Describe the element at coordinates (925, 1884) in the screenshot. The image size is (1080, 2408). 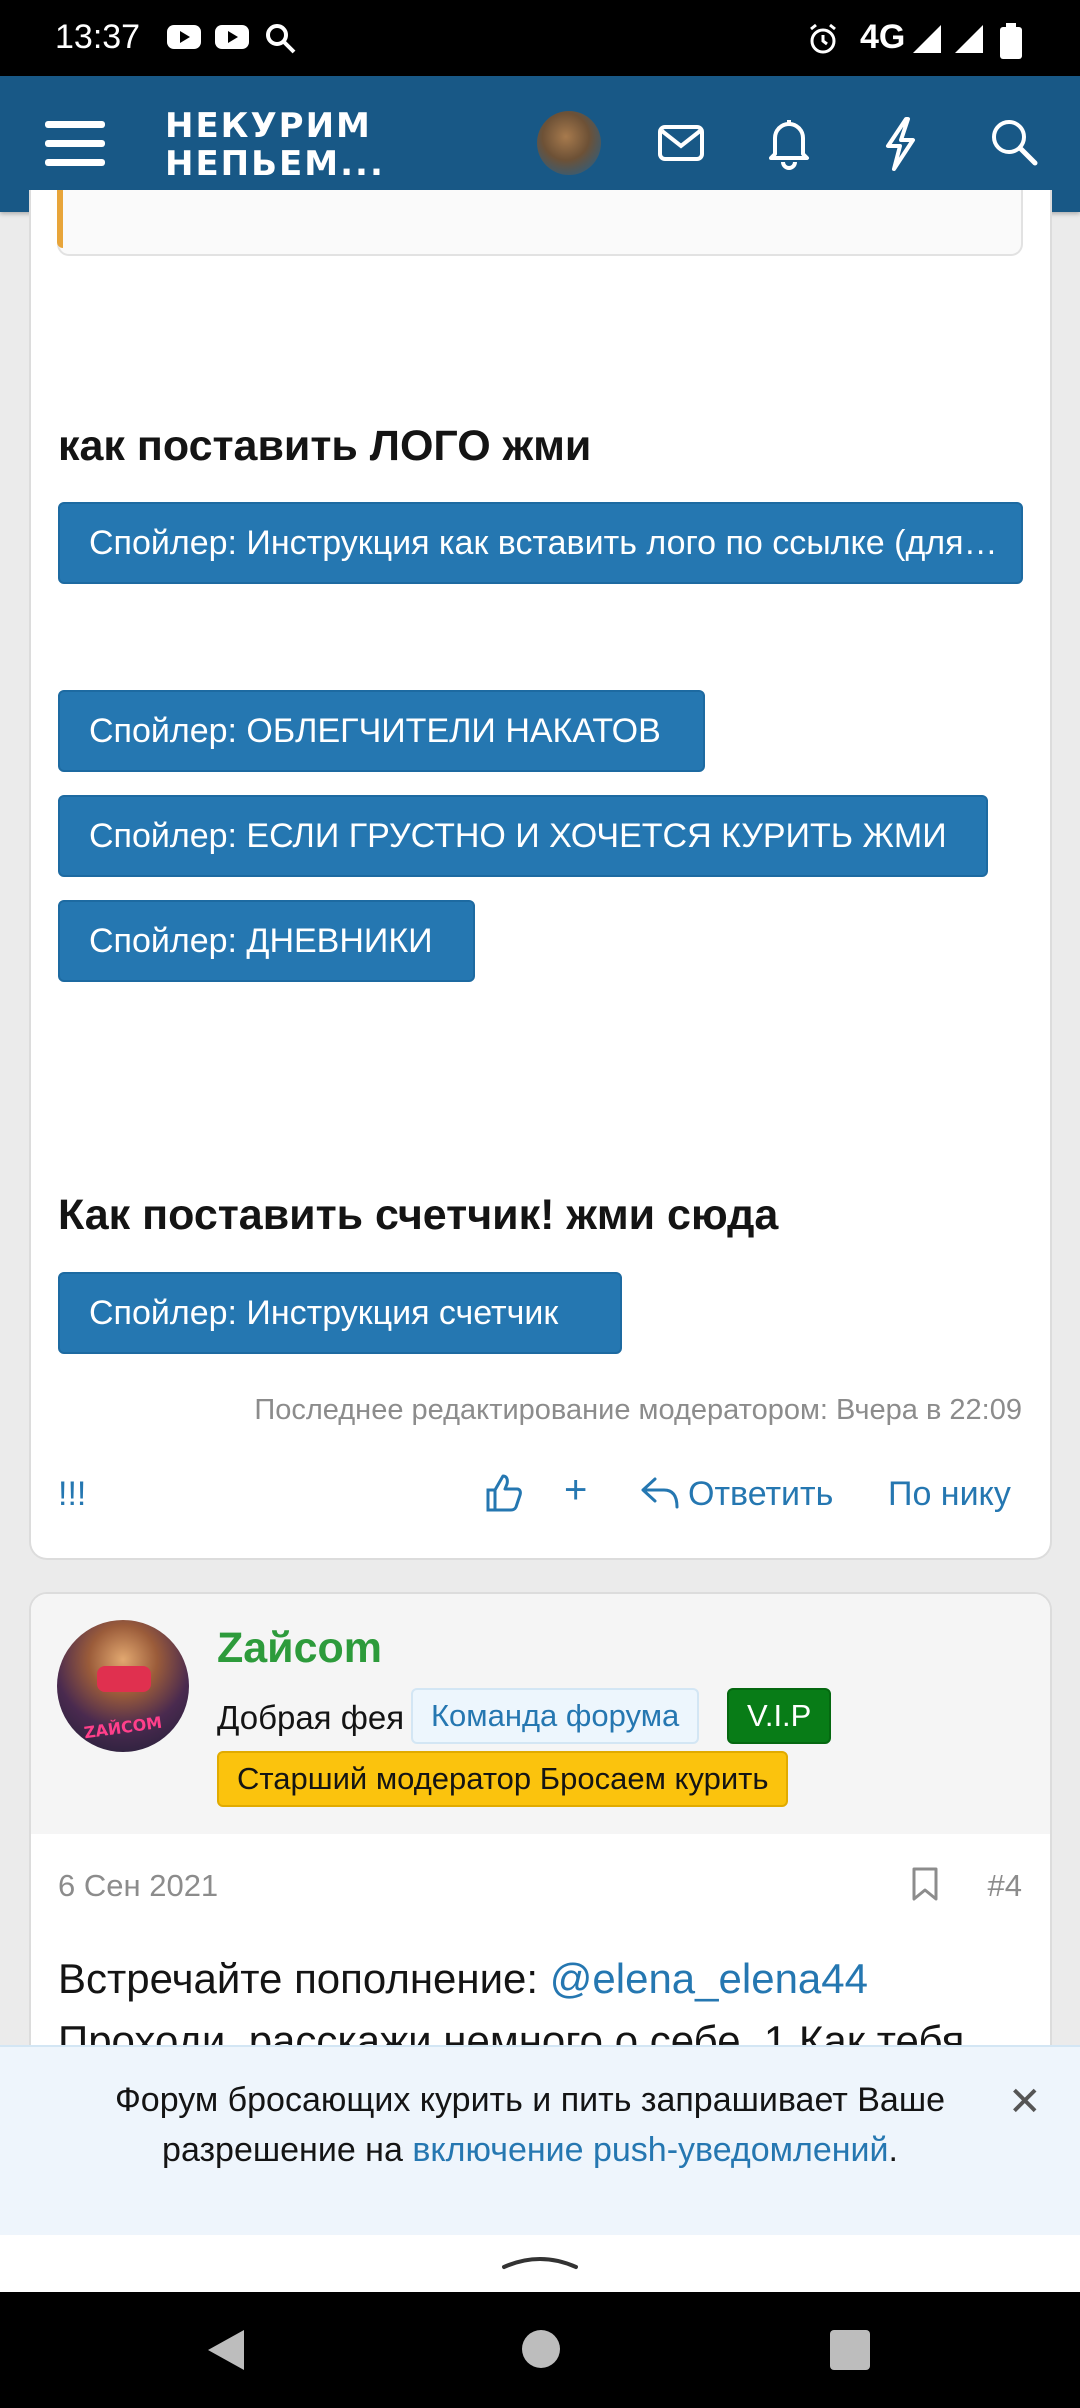
I see `bookmark-icon` at that location.